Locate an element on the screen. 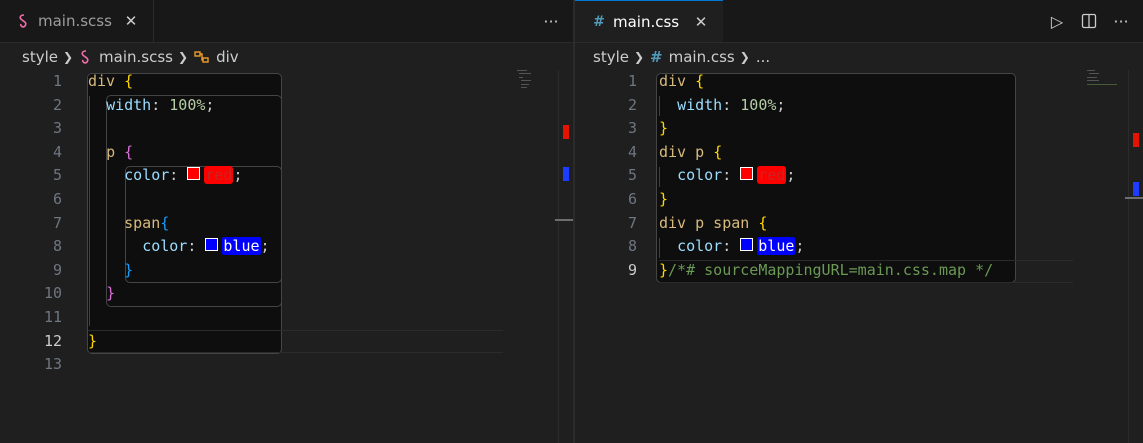 The height and width of the screenshot is (443, 1143). tab-label: main.css is located at coordinates (646, 21).